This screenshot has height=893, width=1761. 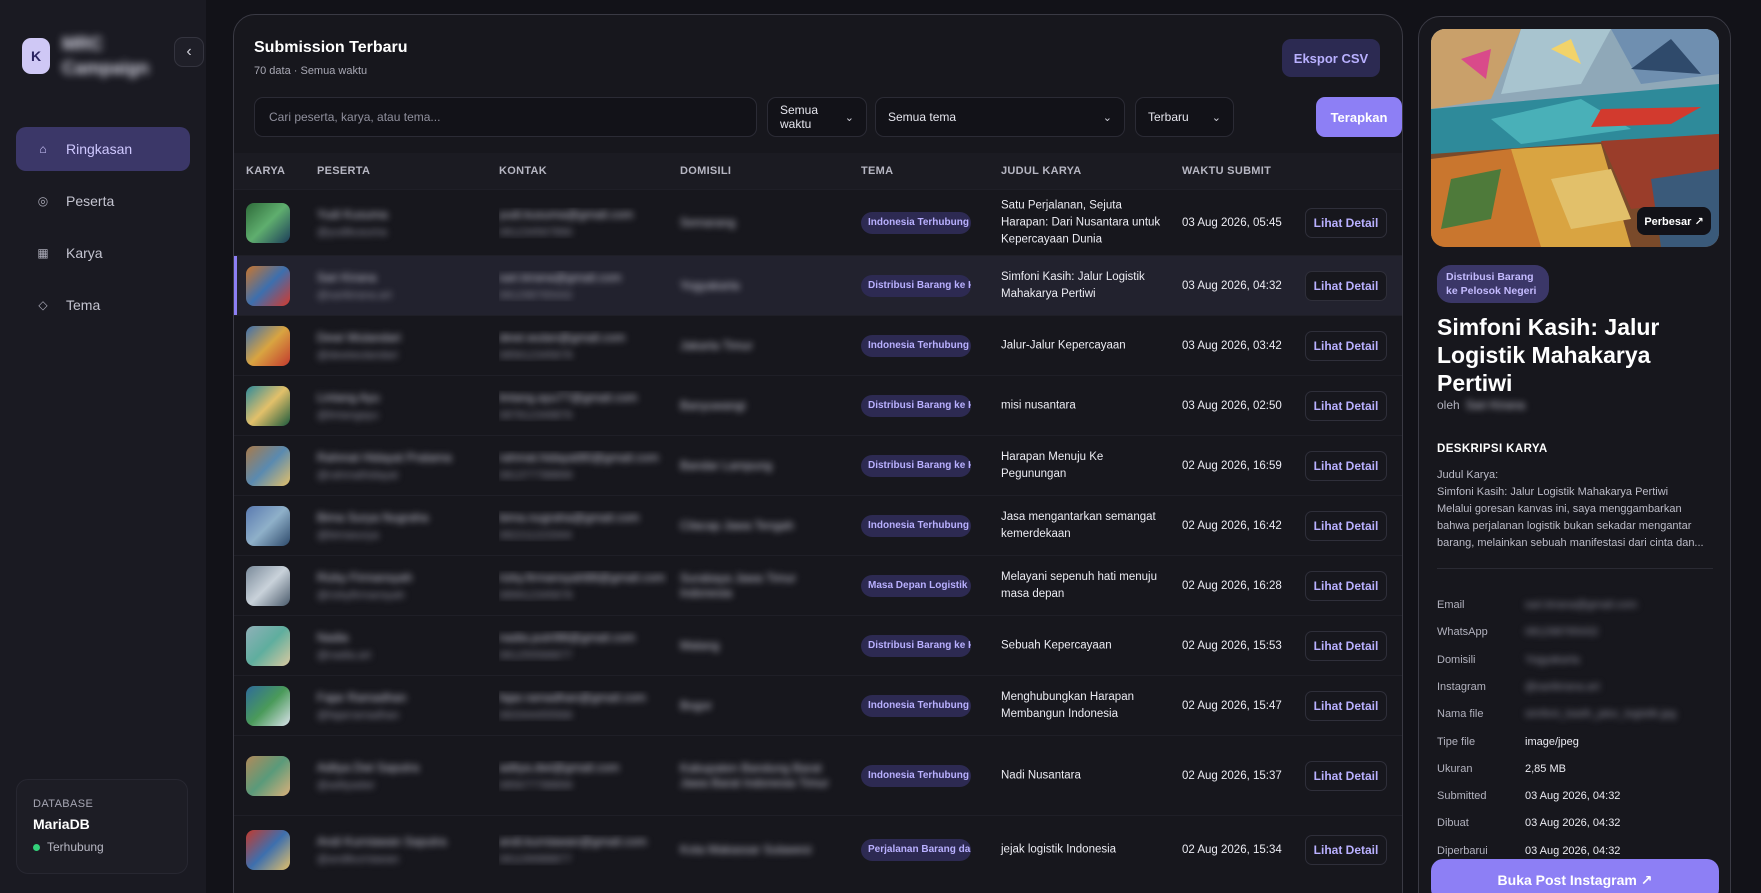 What do you see at coordinates (1674, 221) in the screenshot?
I see `zoom-image-button: Perbesar ↗` at bounding box center [1674, 221].